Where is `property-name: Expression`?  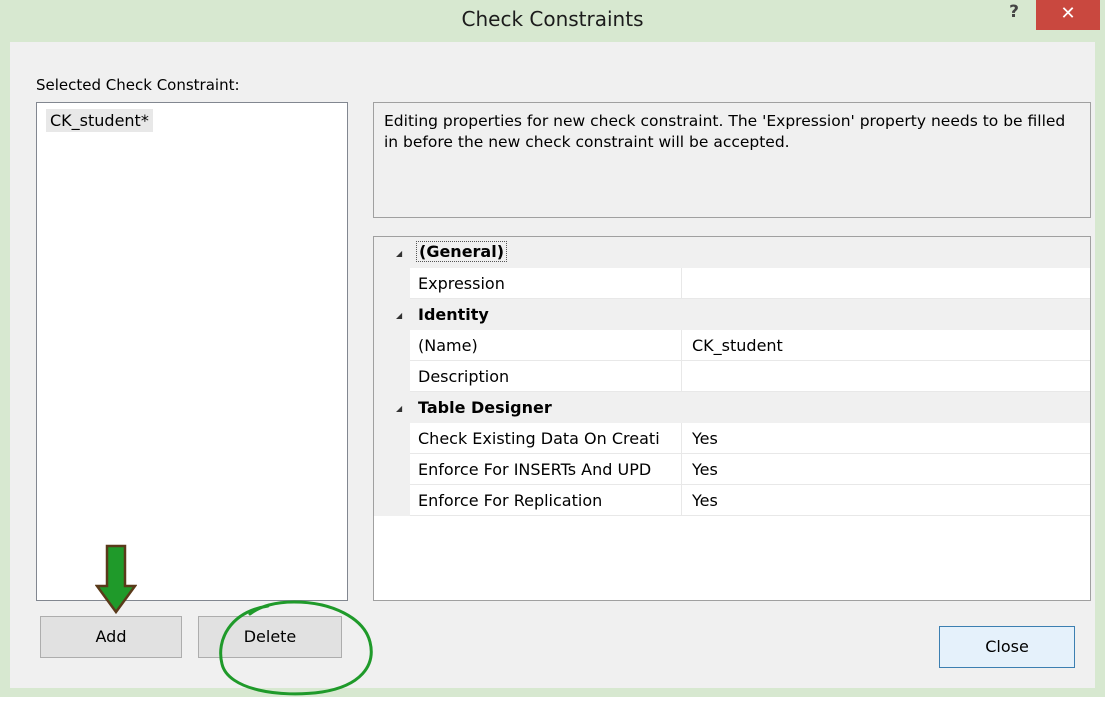 property-name: Expression is located at coordinates (461, 283).